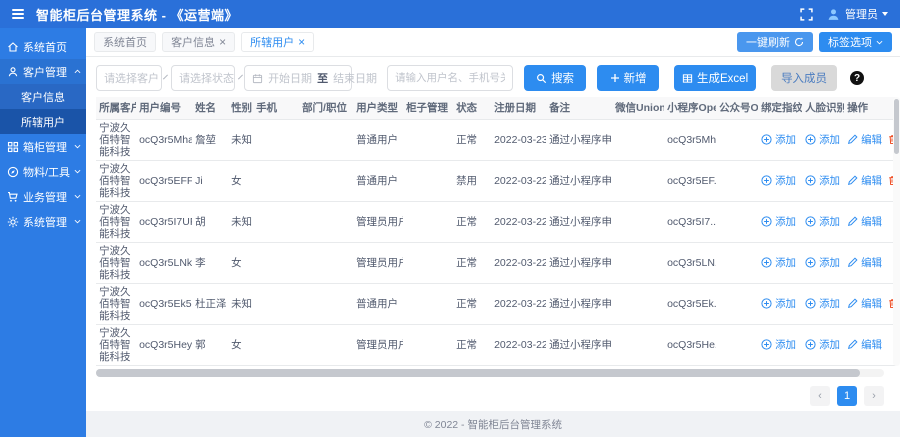 Image resolution: width=900 pixels, height=437 pixels. I want to click on cell-name: 詹堃, so click(210, 140).